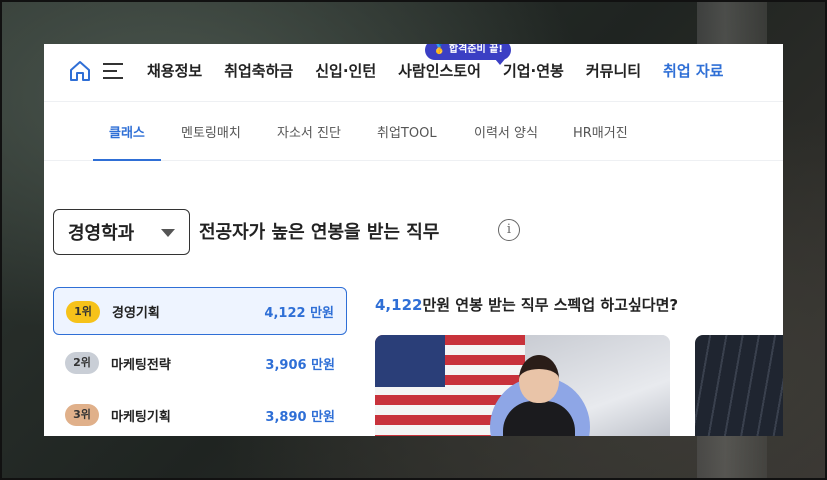 The width and height of the screenshot is (827, 480). What do you see at coordinates (83, 312) in the screenshot?
I see `rank-badge: 1위` at bounding box center [83, 312].